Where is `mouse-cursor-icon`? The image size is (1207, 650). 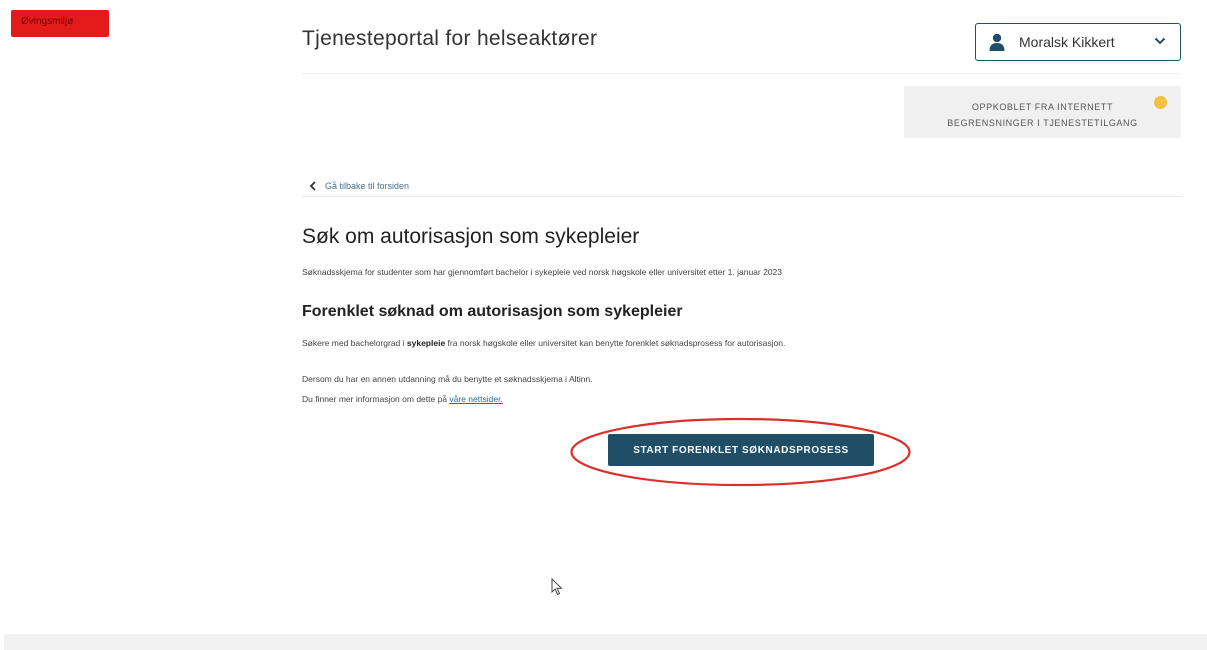
mouse-cursor-icon is located at coordinates (557, 587).